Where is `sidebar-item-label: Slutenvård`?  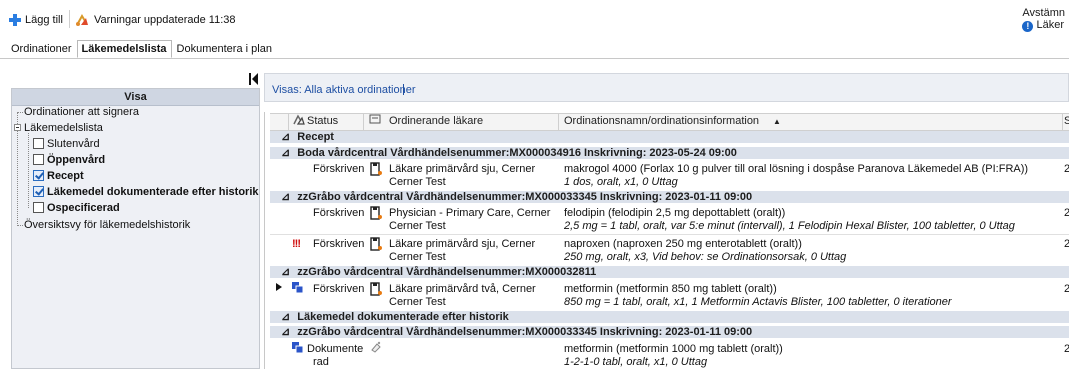 sidebar-item-label: Slutenvård is located at coordinates (73, 144).